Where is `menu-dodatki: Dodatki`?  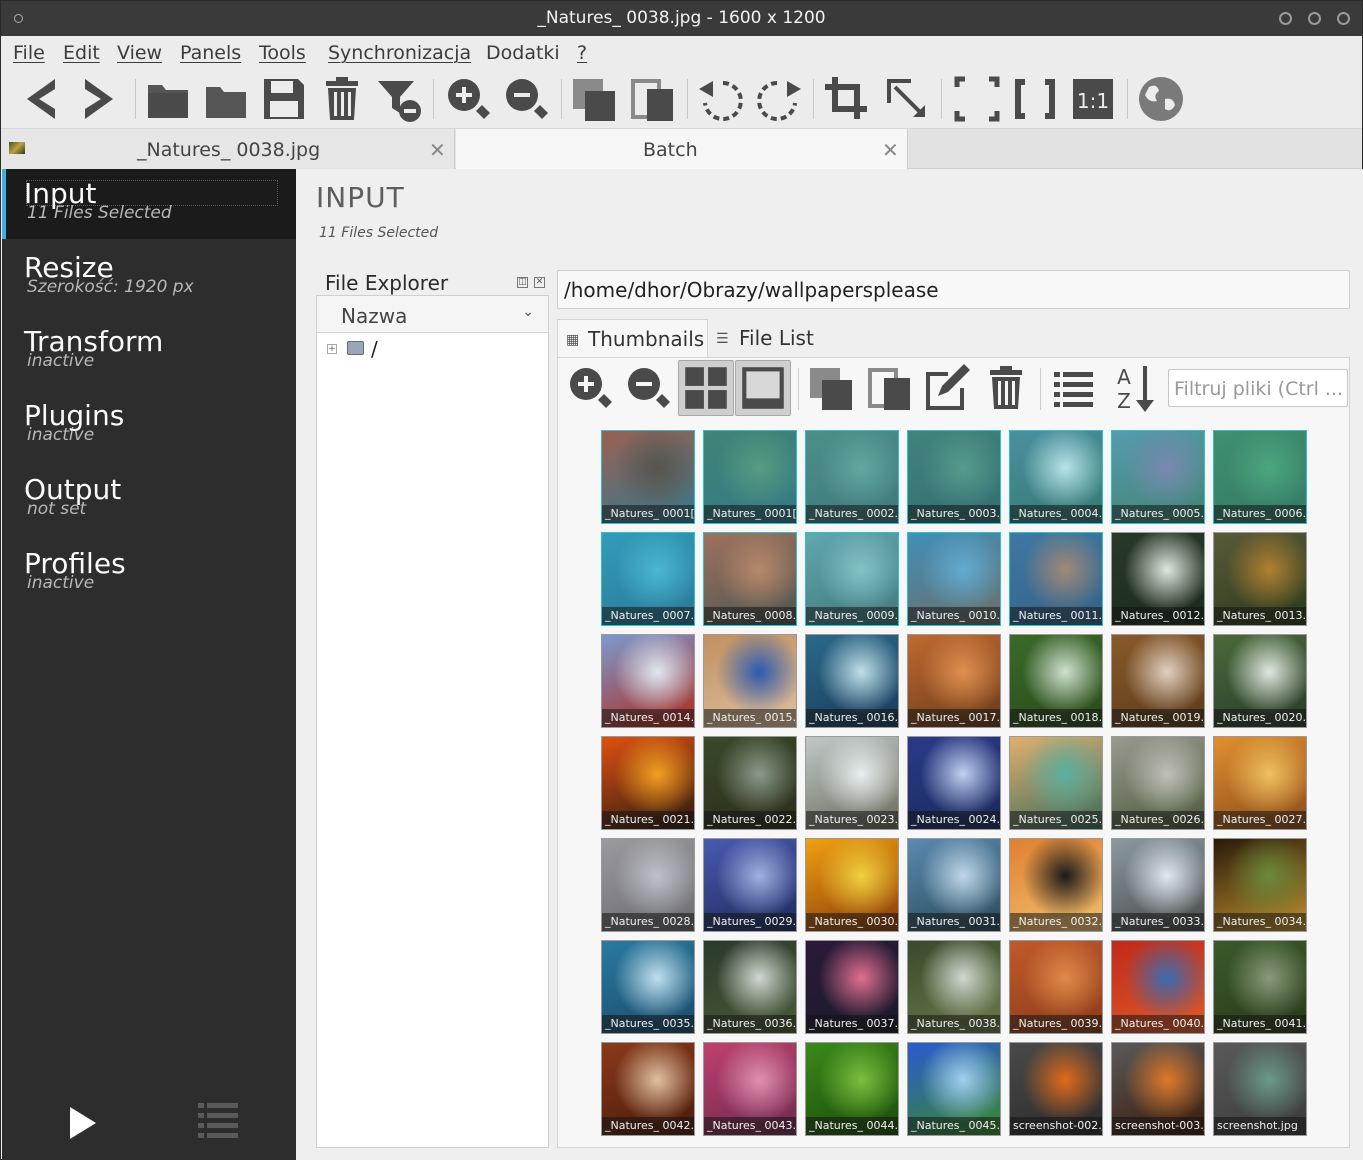
menu-dodatki: Dodatki is located at coordinates (523, 53).